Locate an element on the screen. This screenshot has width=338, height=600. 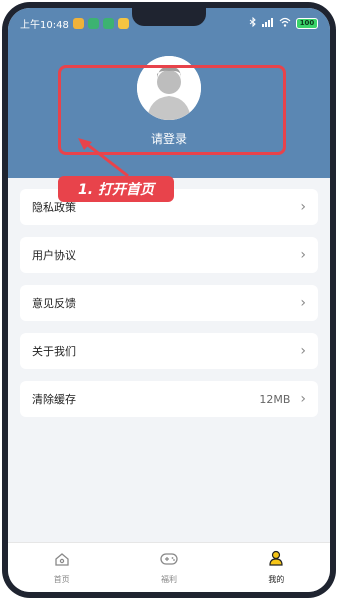
home-icon is located at coordinates (62, 560).